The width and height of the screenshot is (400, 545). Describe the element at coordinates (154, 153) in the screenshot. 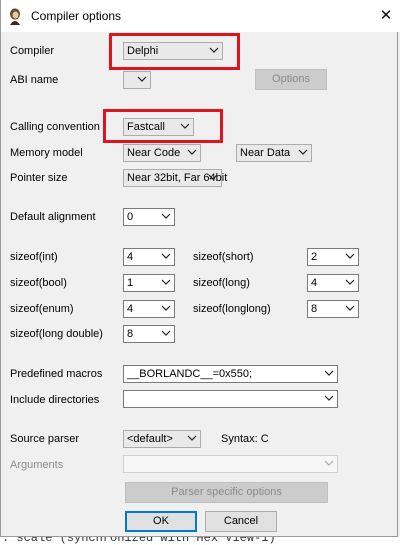

I see `memory-model-code-value: Near Code` at that location.